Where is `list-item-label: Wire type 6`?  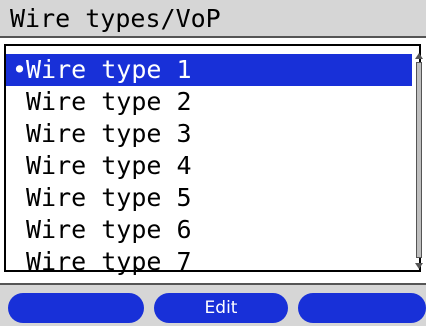
list-item-label: Wire type 6 is located at coordinates (109, 229).